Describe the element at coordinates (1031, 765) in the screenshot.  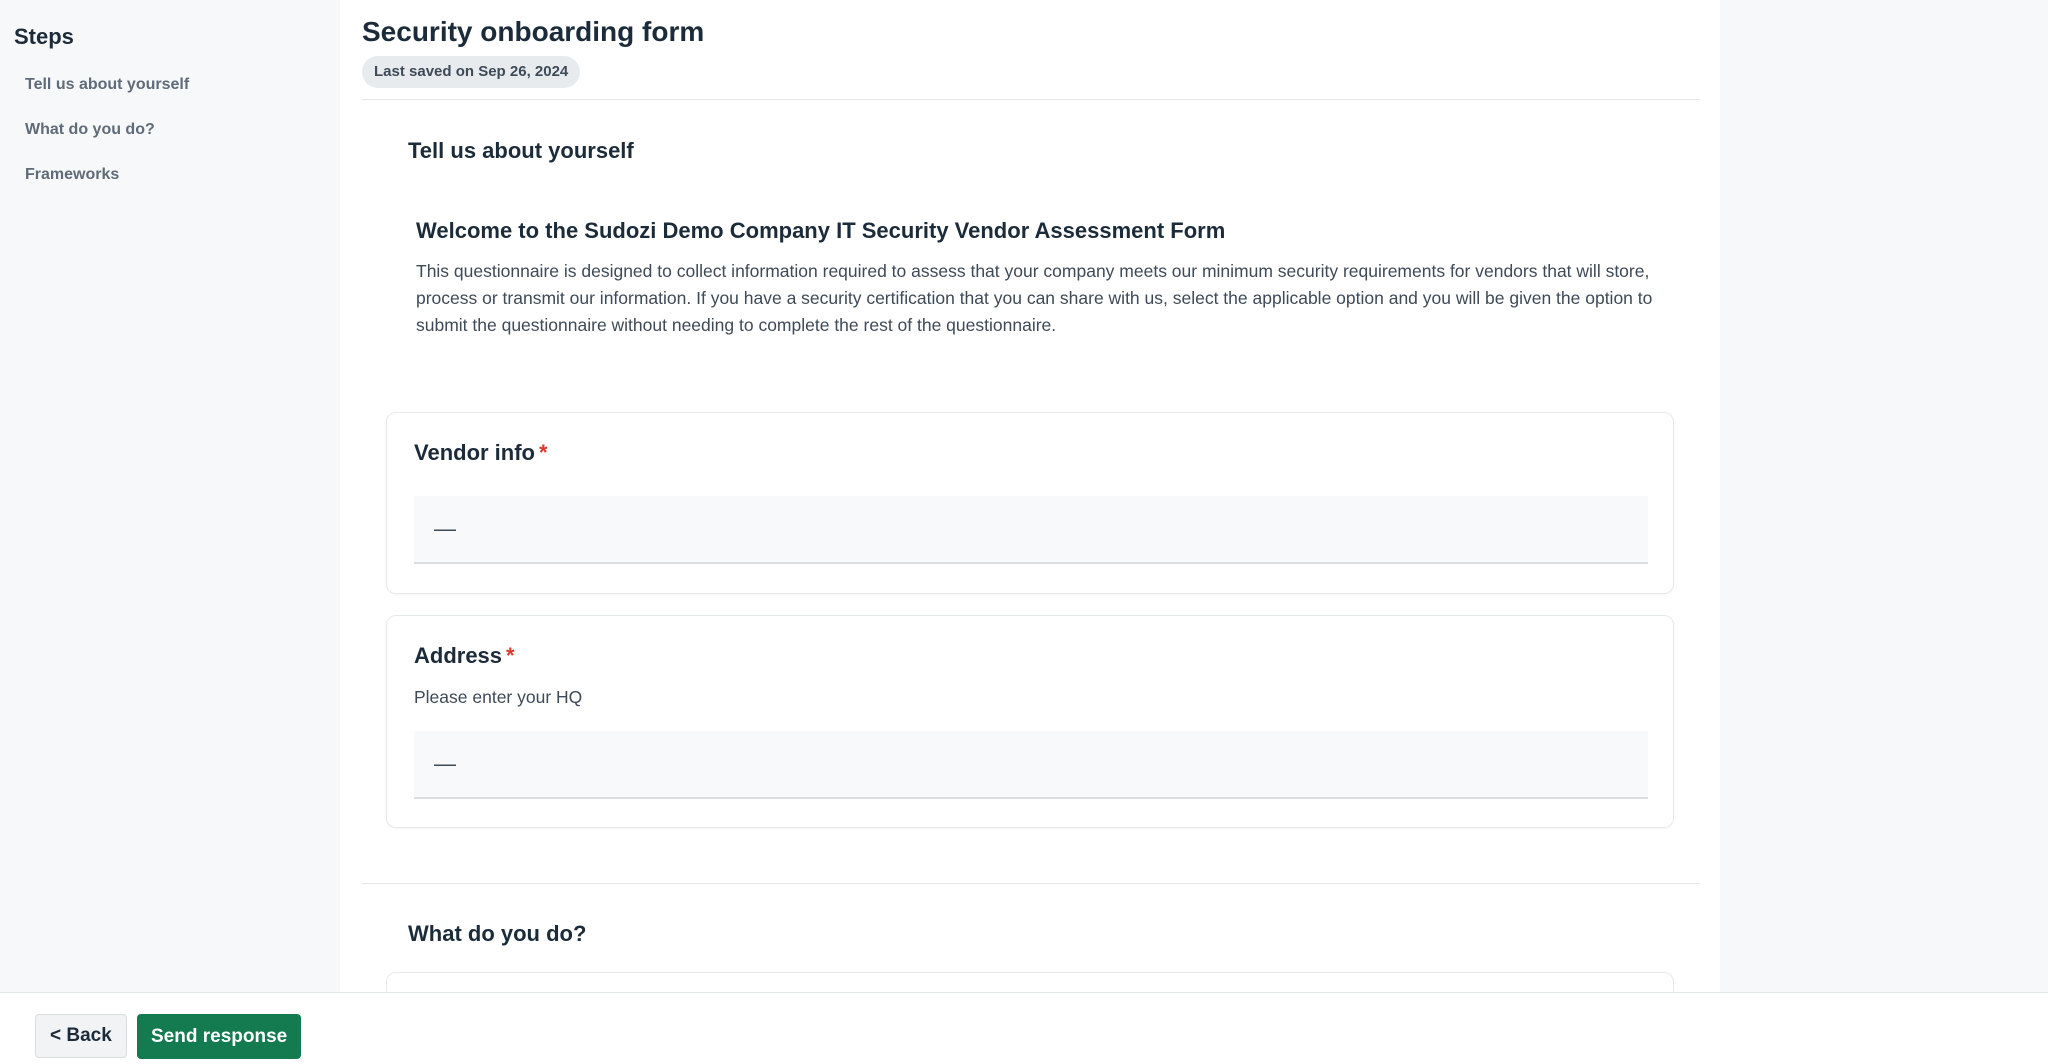
I see `address-field: —` at that location.